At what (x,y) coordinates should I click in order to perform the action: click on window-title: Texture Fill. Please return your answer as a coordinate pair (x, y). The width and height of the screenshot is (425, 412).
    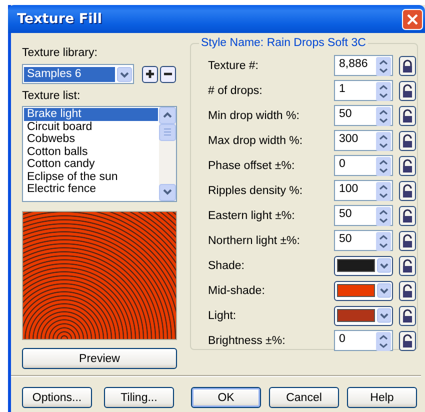
    Looking at the image, I should click on (59, 19).